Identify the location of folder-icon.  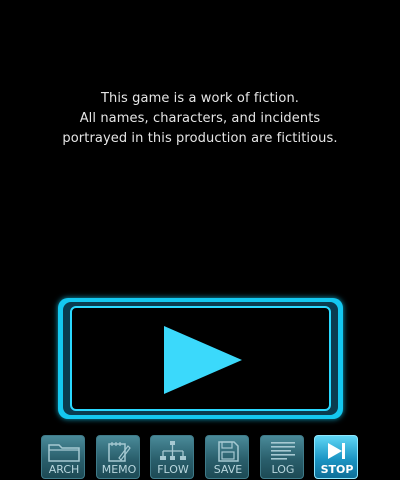
(64, 453).